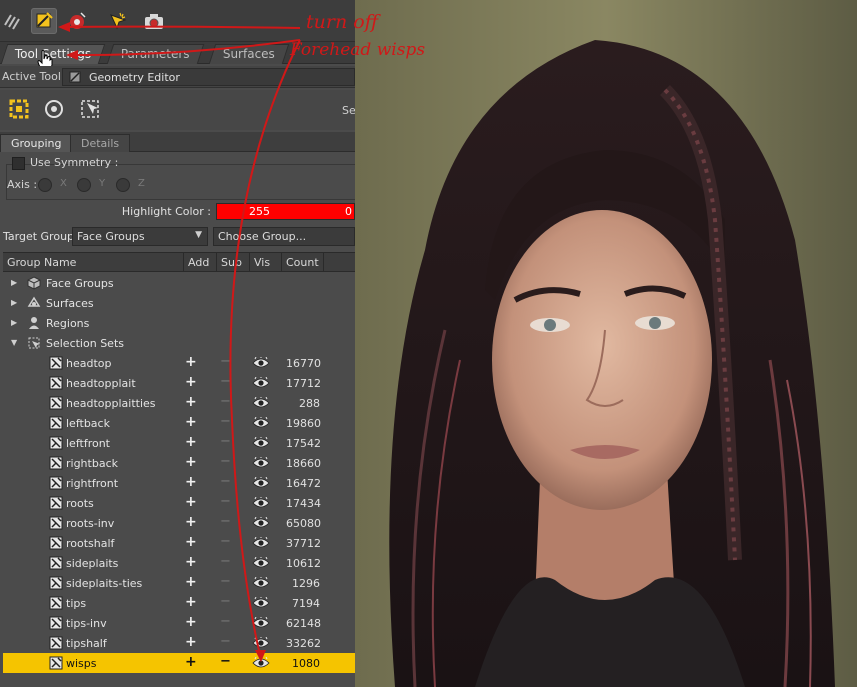  Describe the element at coordinates (153, 21) in the screenshot. I see `render-button` at that location.